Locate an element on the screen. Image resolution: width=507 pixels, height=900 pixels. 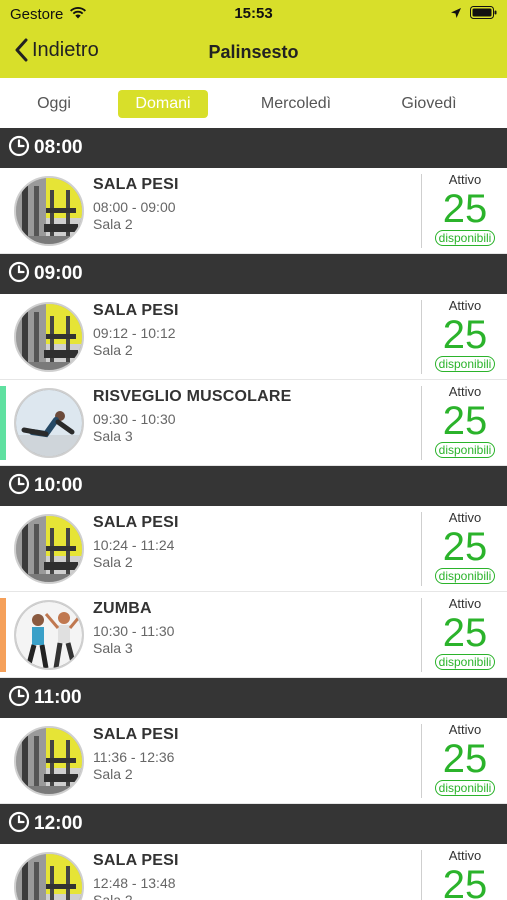
navigation-bar: Indietro Palinsesto is located at coordinates (253, 53).